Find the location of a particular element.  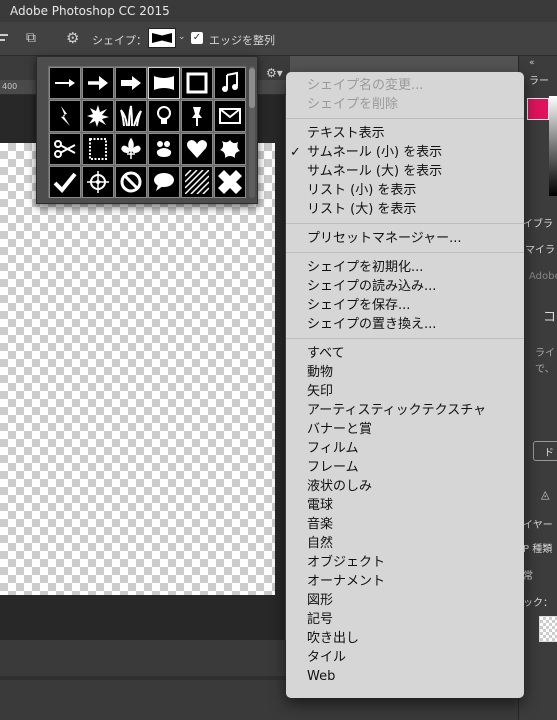

lock-label: ック： is located at coordinates (538, 603).